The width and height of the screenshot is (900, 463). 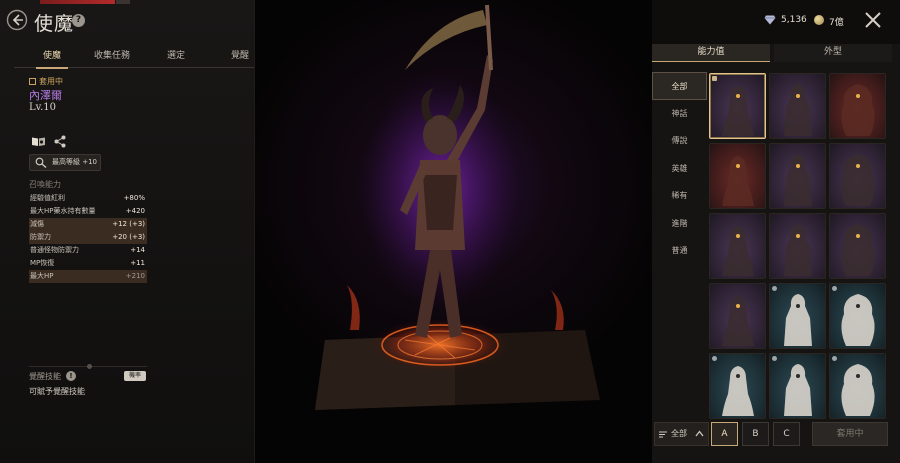 What do you see at coordinates (128, 237) in the screenshot?
I see `stat-value: +20 (+3)` at bounding box center [128, 237].